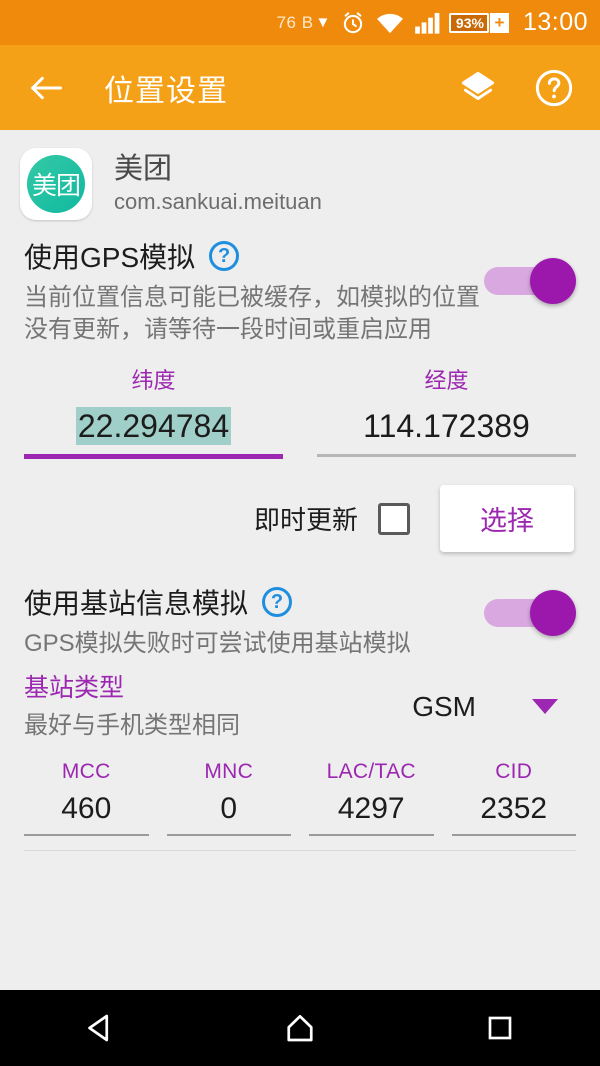 Image resolution: width=600 pixels, height=1066 pixels. I want to click on battery-charging-icon: +, so click(499, 22).